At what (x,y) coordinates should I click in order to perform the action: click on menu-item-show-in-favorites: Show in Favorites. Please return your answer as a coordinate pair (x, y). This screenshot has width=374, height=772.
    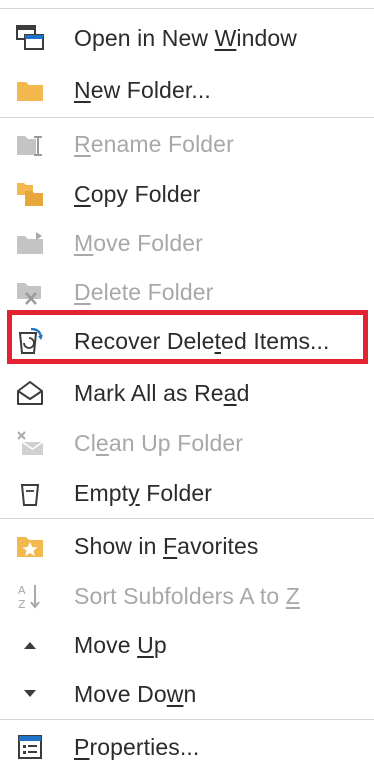
    Looking at the image, I should click on (187, 546).